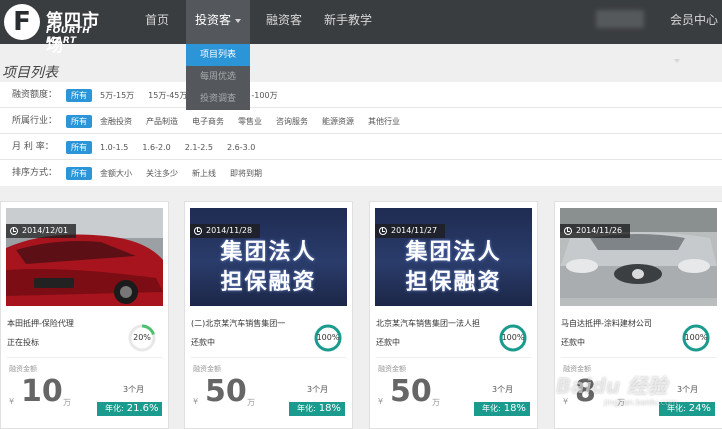  What do you see at coordinates (114, 147) in the screenshot?
I see `filter-option: 1.0-1.5` at bounding box center [114, 147].